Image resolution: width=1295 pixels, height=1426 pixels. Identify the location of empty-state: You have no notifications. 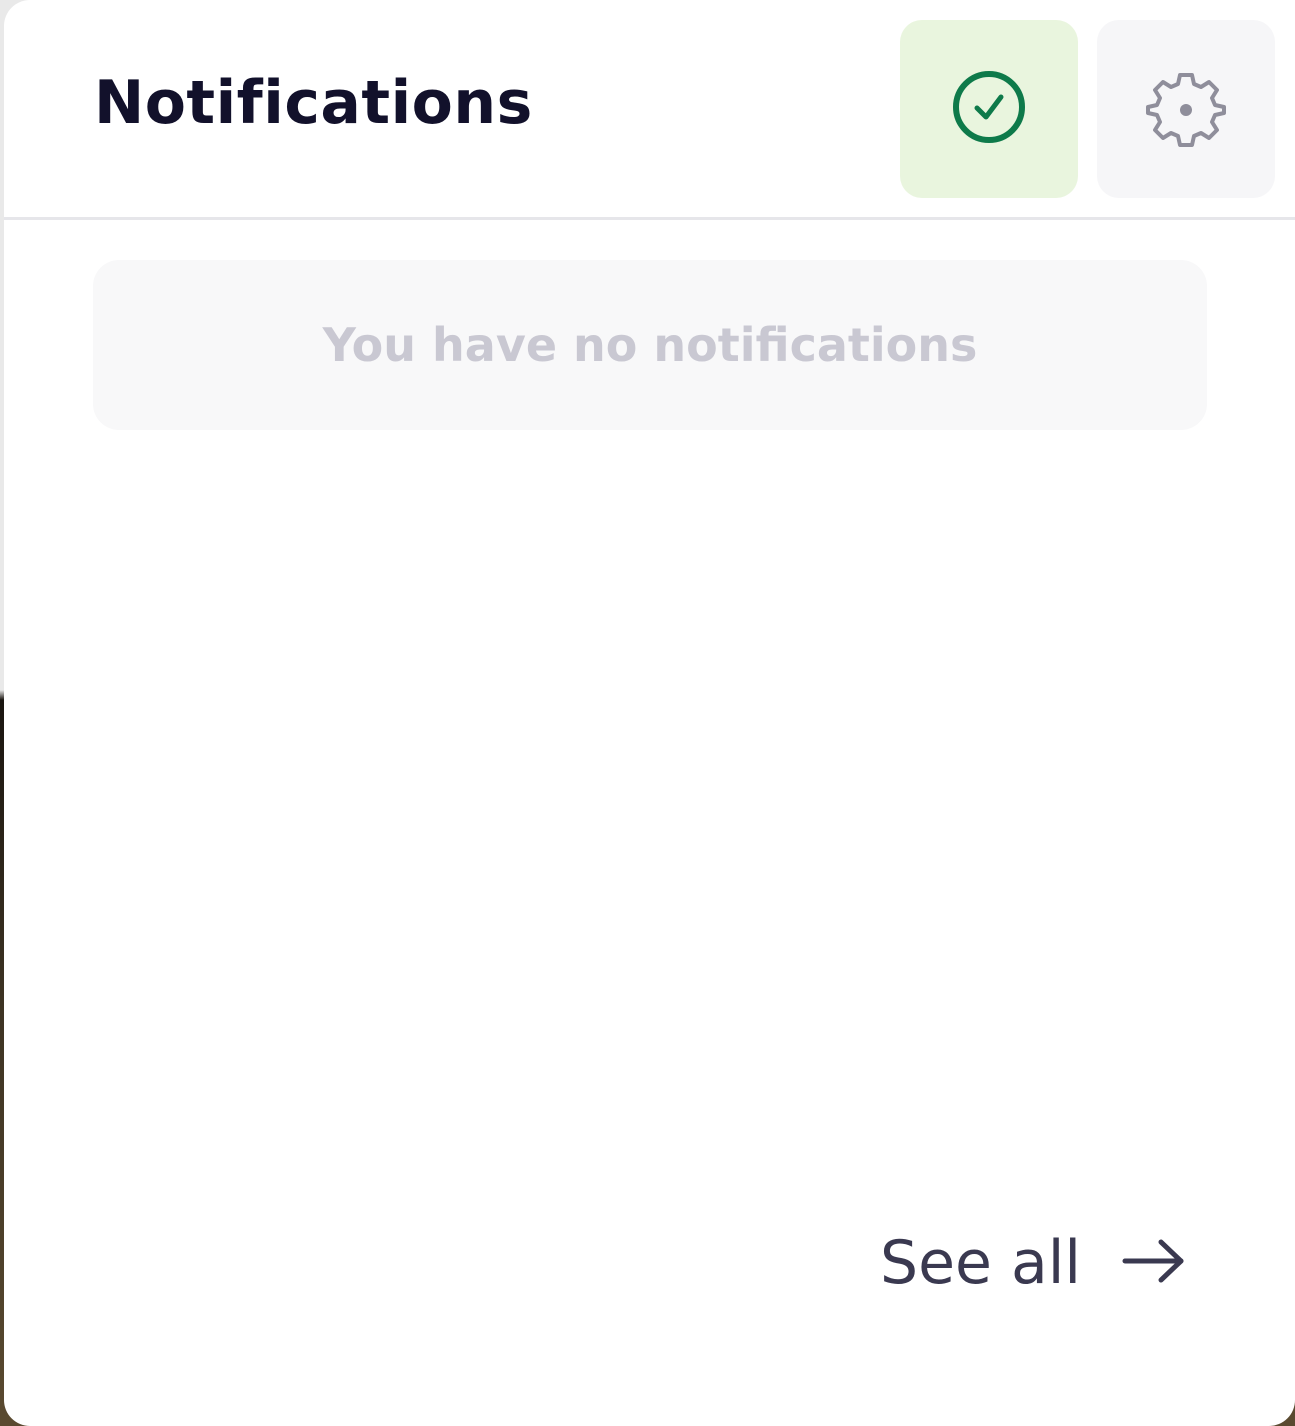
(650, 345).